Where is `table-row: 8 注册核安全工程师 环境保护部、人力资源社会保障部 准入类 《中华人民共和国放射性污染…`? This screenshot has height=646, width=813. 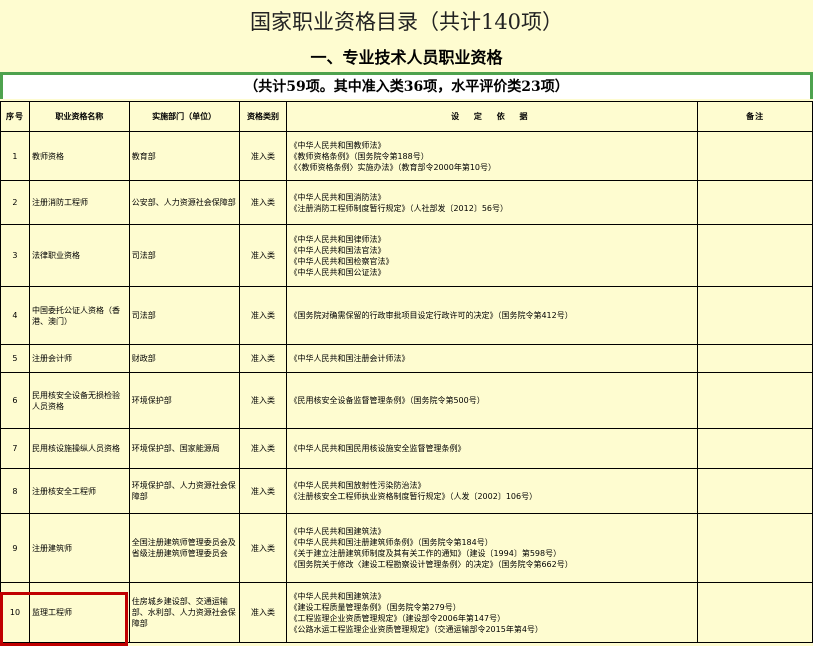 table-row: 8 注册核安全工程师 环境保护部、人力资源社会保障部 准入类 《中华人民共和国放射性污染… is located at coordinates (406, 491).